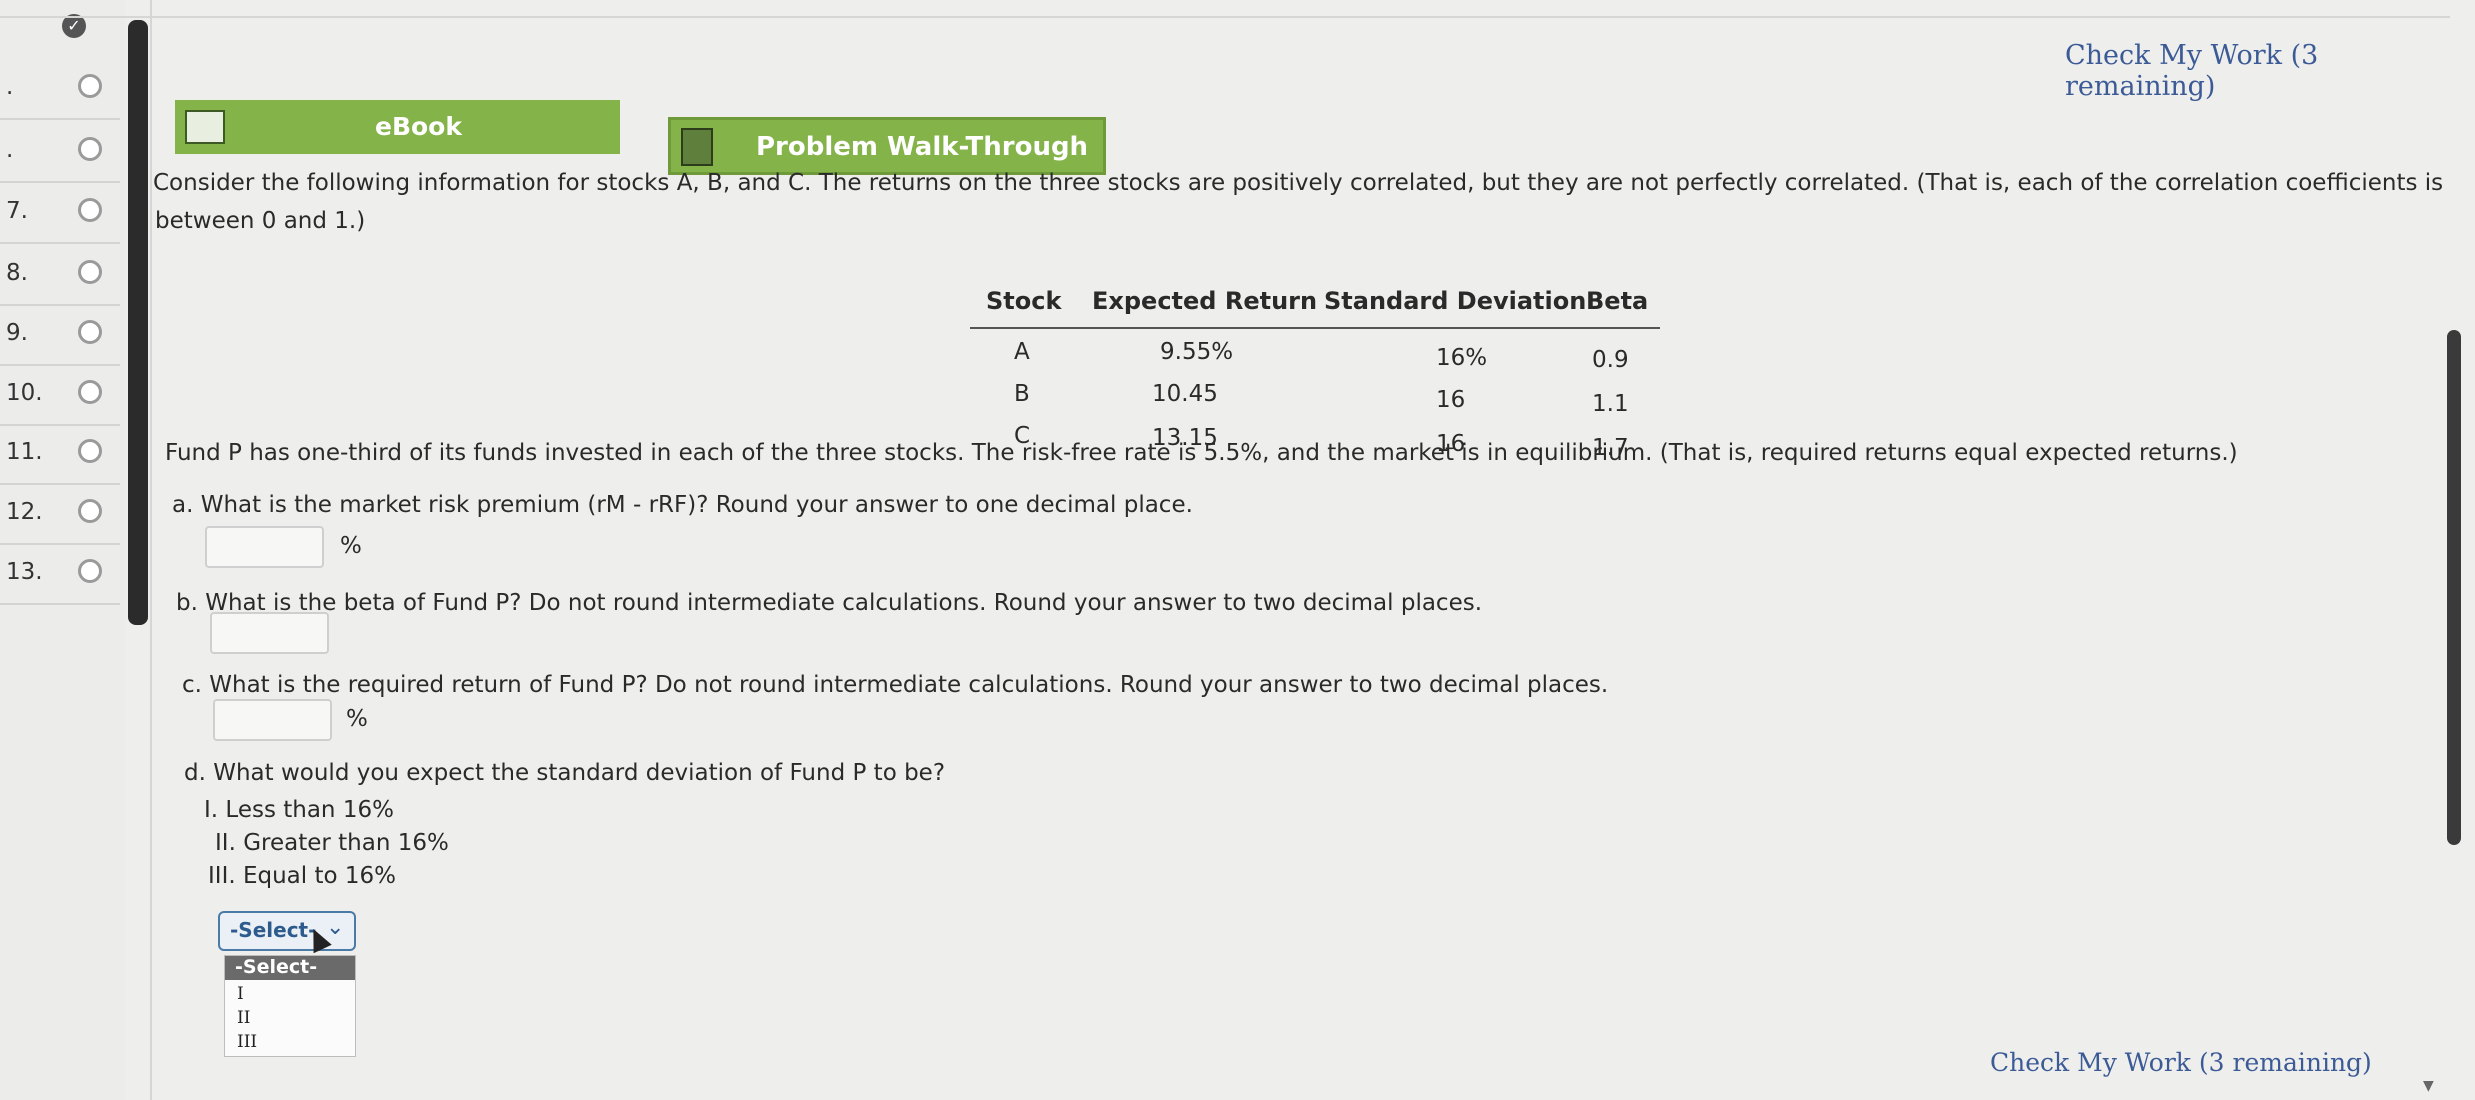 Image resolution: width=2475 pixels, height=1100 pixels. I want to click on answer-d-select: -Select- ⌄, so click(287, 931).